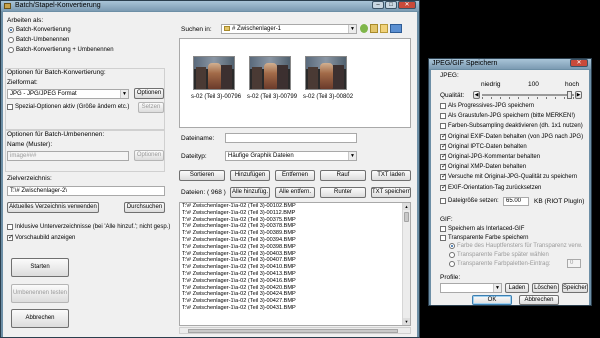  What do you see at coordinates (469, 201) in the screenshot?
I see `filesize-checkbox: Dateigröße setzen:` at bounding box center [469, 201].